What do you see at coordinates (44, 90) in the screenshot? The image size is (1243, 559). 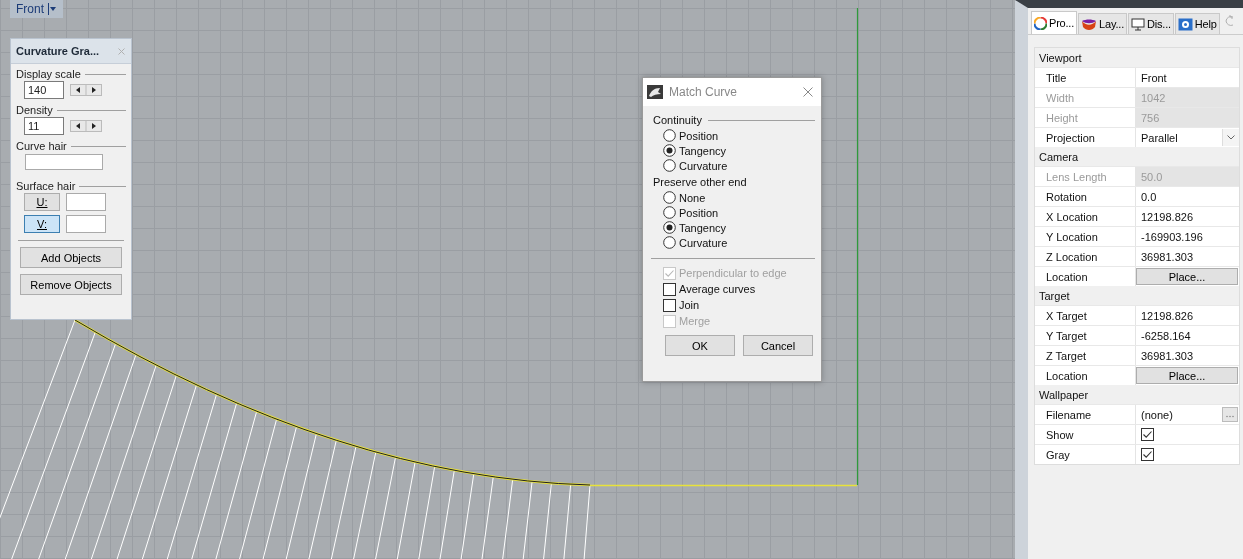 I see `number-field: 140` at bounding box center [44, 90].